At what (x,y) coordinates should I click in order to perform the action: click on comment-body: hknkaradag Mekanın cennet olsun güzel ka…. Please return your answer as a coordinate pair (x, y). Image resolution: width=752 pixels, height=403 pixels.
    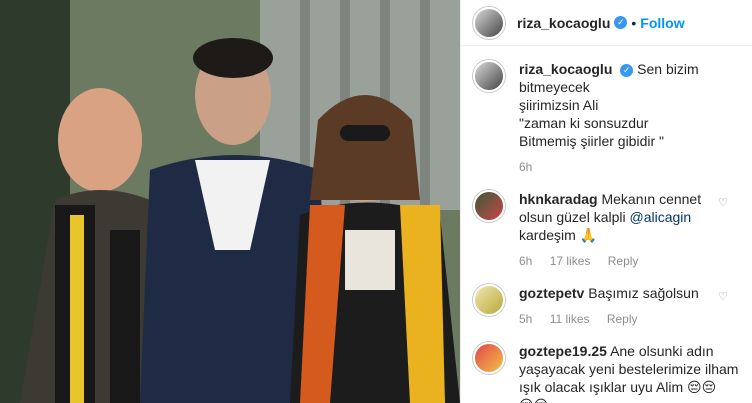
    Looking at the image, I should click on (629, 230).